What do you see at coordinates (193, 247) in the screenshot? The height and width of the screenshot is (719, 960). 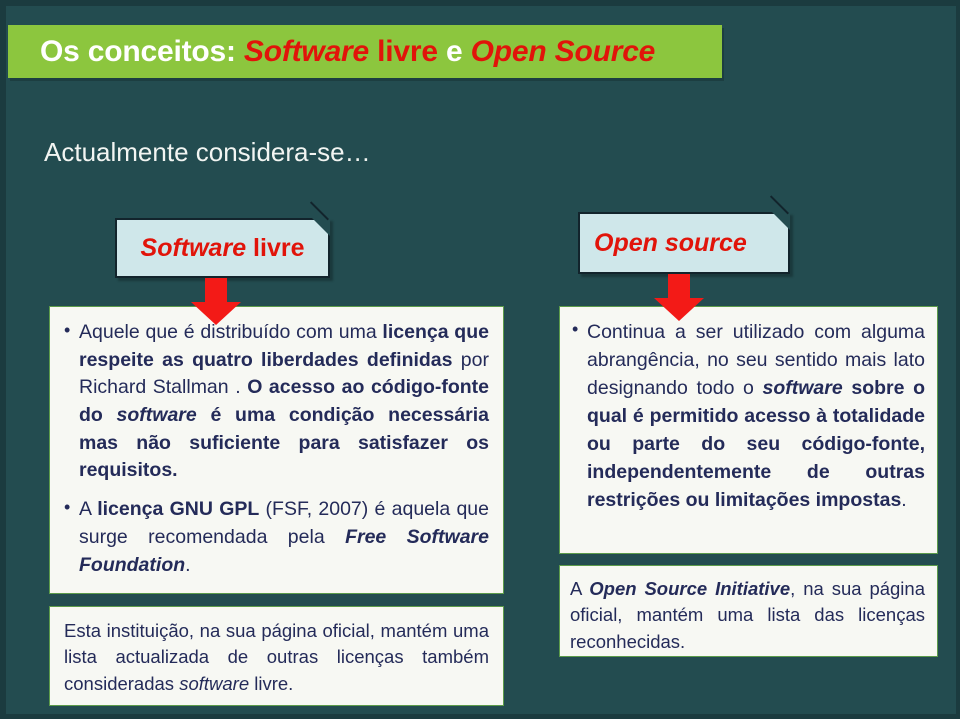 I see `callout-left-term: Software` at bounding box center [193, 247].